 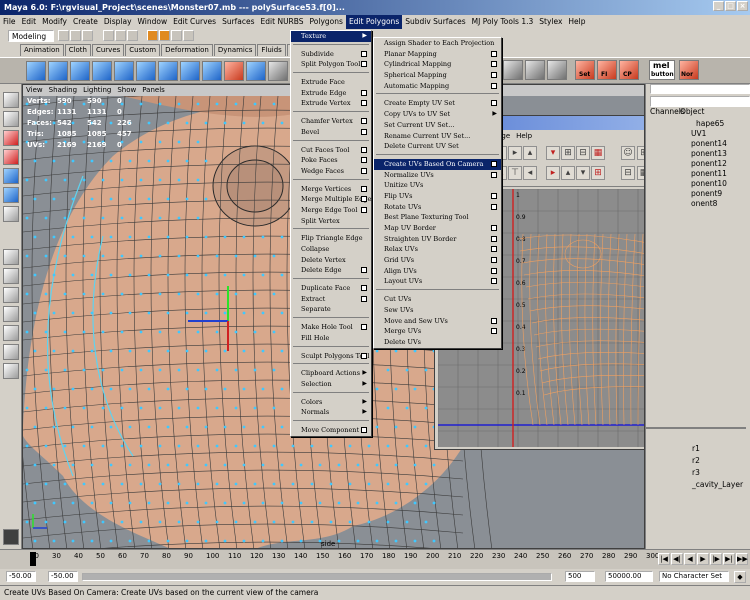 What do you see at coordinates (331, 82) in the screenshot?
I see `menu-item-extrude-face: Extrude Face` at bounding box center [331, 82].